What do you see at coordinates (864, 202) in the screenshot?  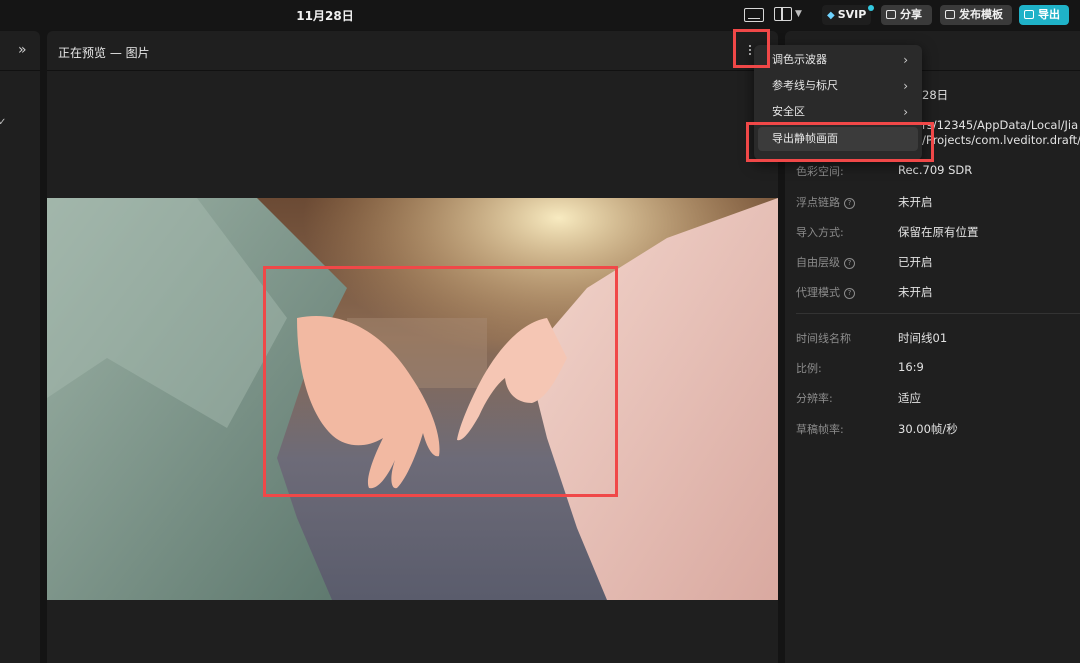 I see `prop-float-link: 浮点链路? 未开启` at bounding box center [864, 202].